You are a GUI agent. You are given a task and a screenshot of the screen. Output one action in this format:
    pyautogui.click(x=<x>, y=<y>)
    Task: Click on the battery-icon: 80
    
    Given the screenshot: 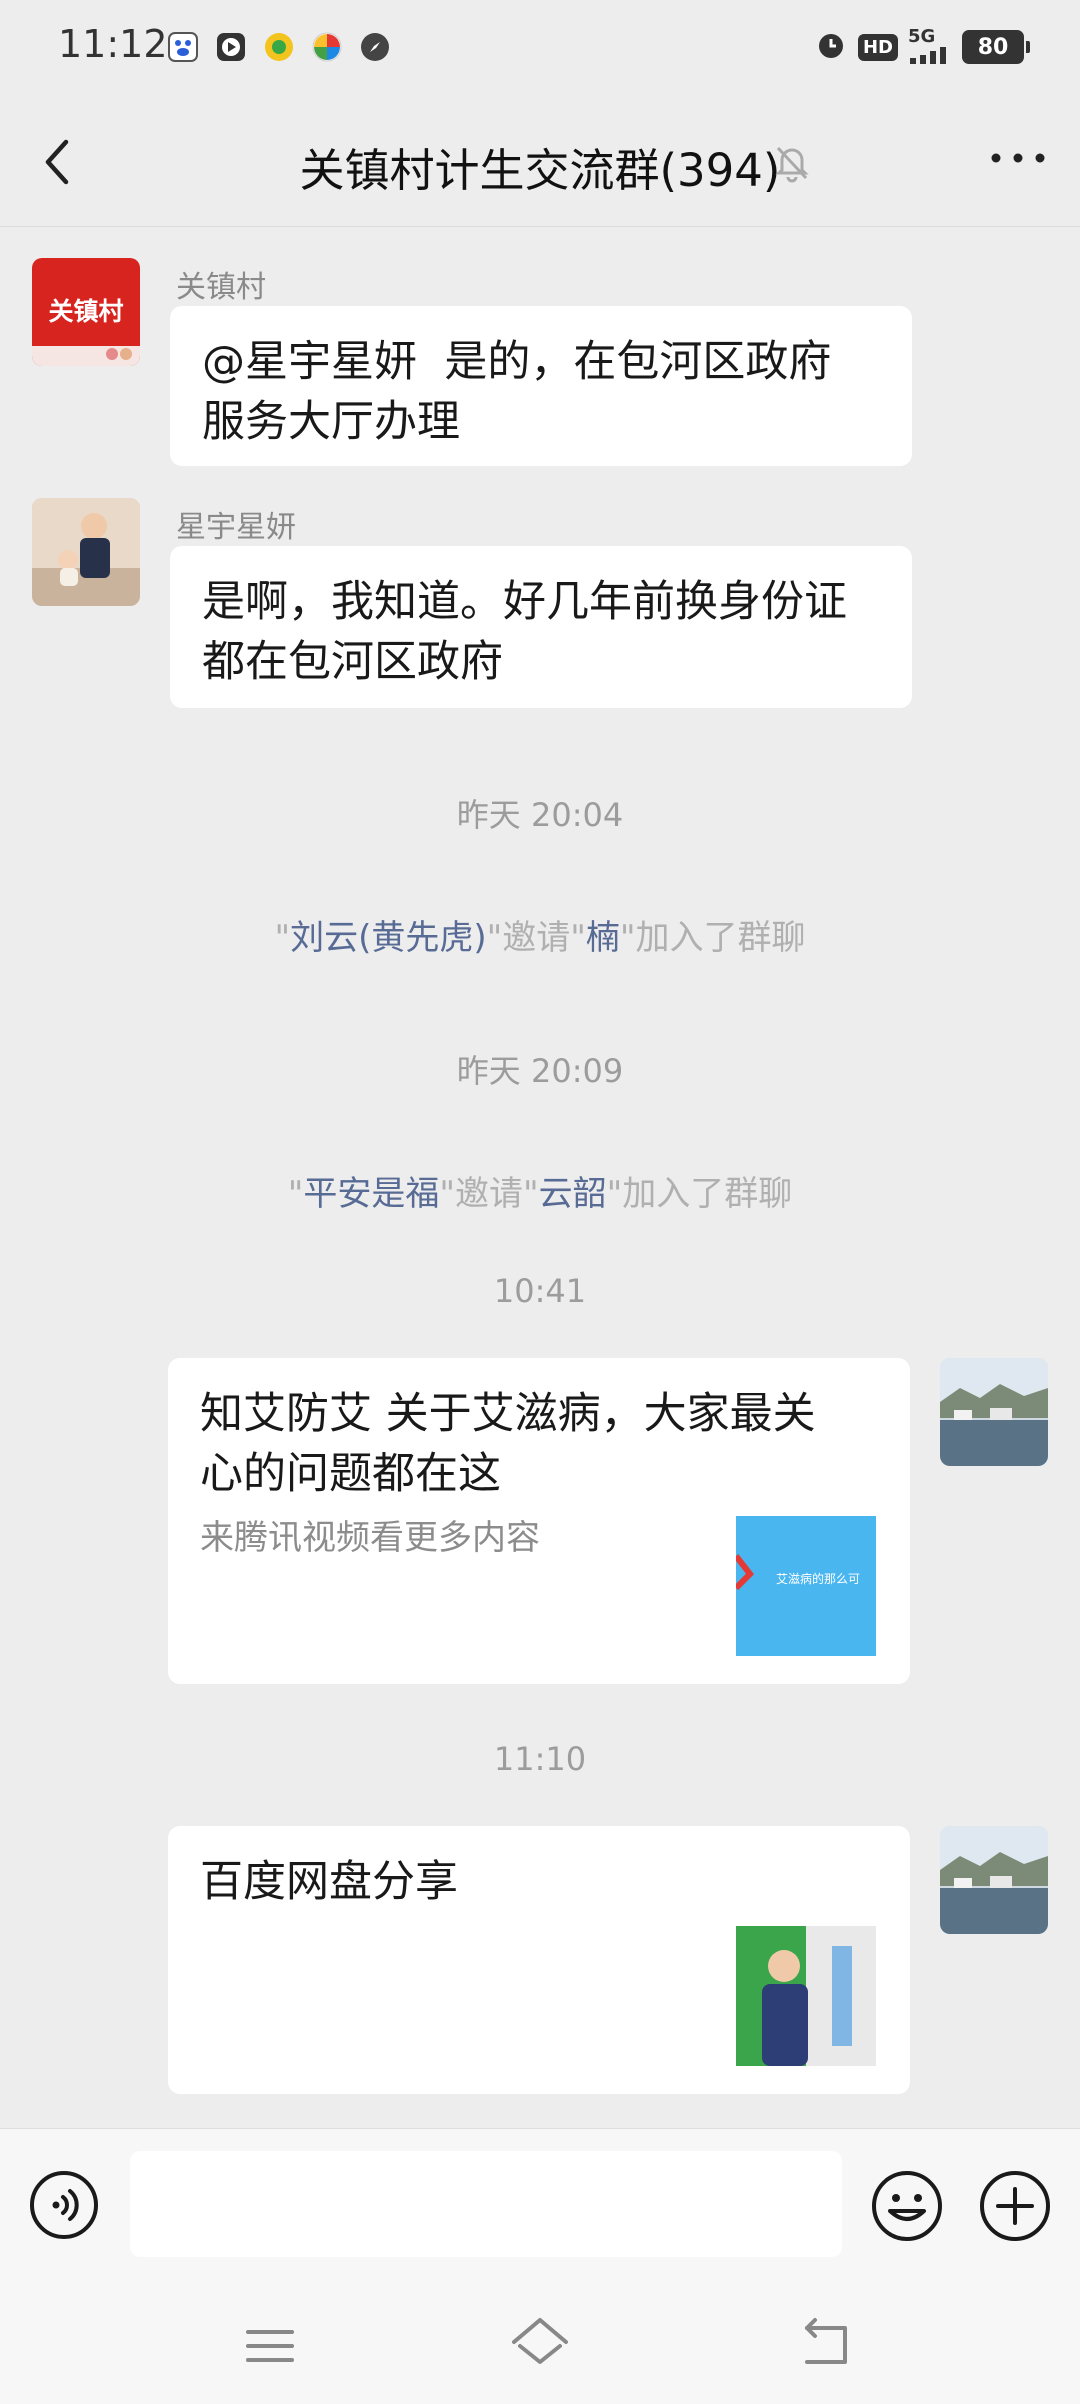 What is the action you would take?
    pyautogui.click(x=996, y=47)
    